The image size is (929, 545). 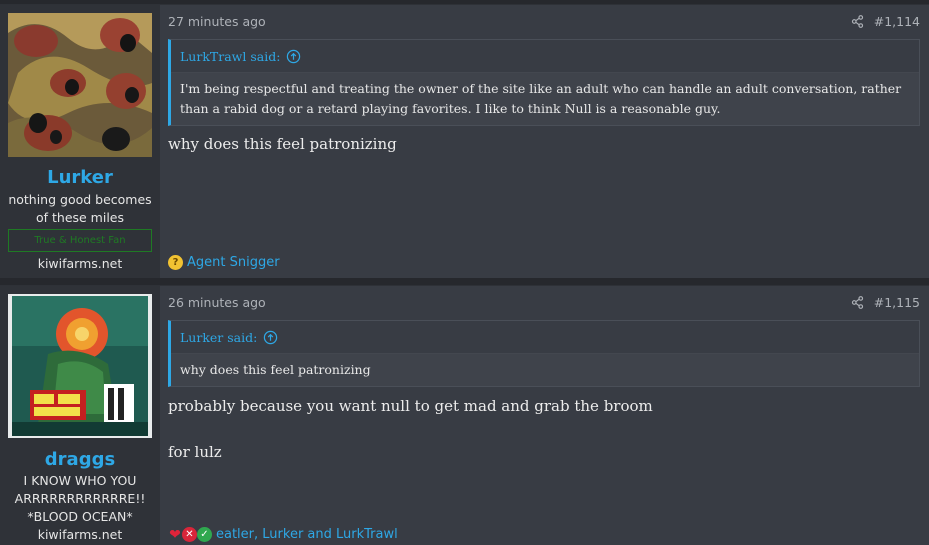 I want to click on post-meta: #1,115, so click(x=885, y=302).